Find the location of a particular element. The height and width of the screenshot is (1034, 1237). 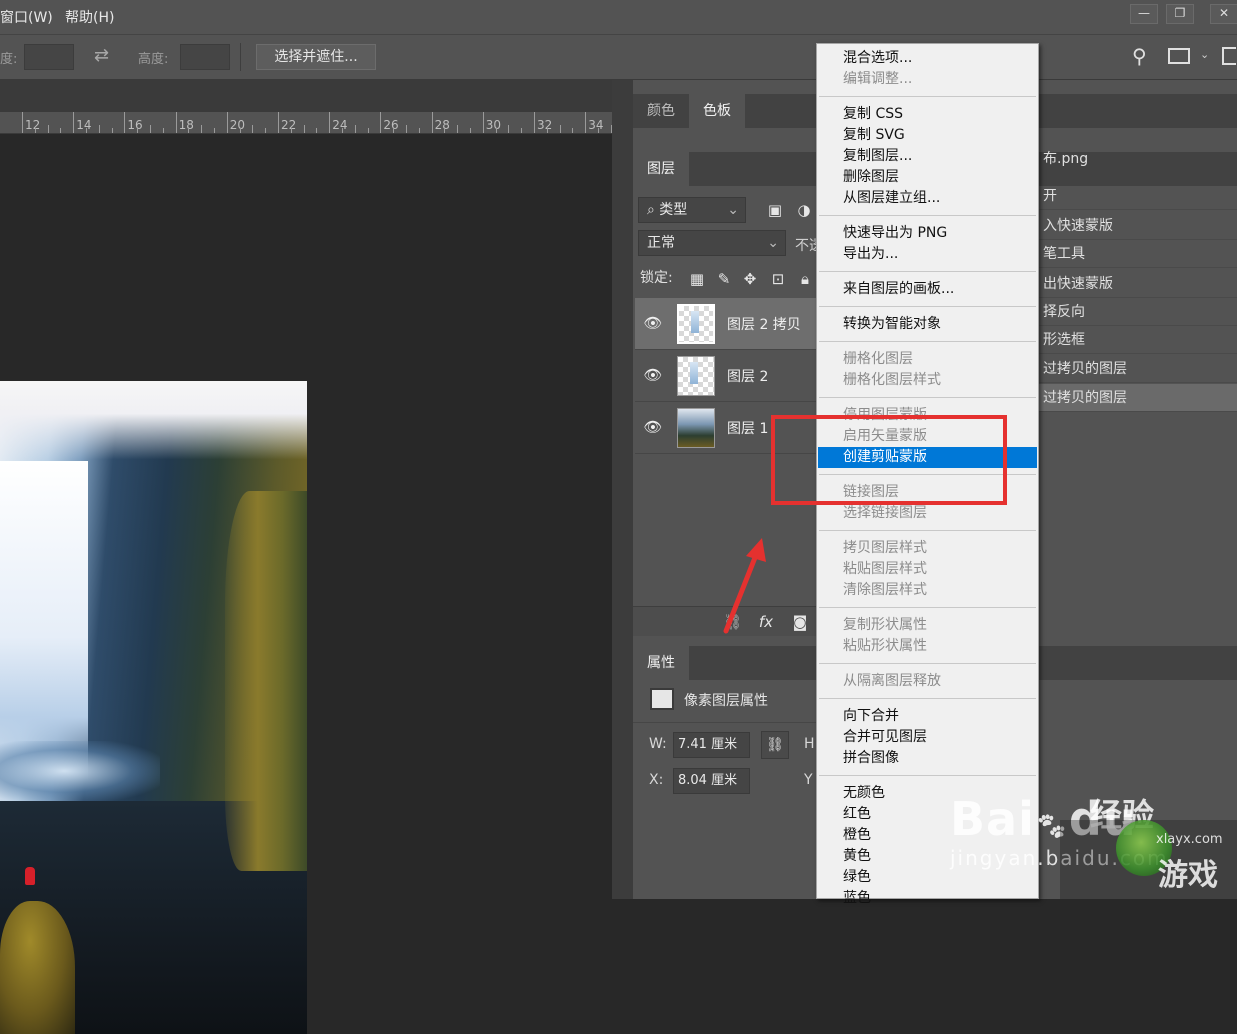

workspace-icon is located at coordinates (1179, 56).